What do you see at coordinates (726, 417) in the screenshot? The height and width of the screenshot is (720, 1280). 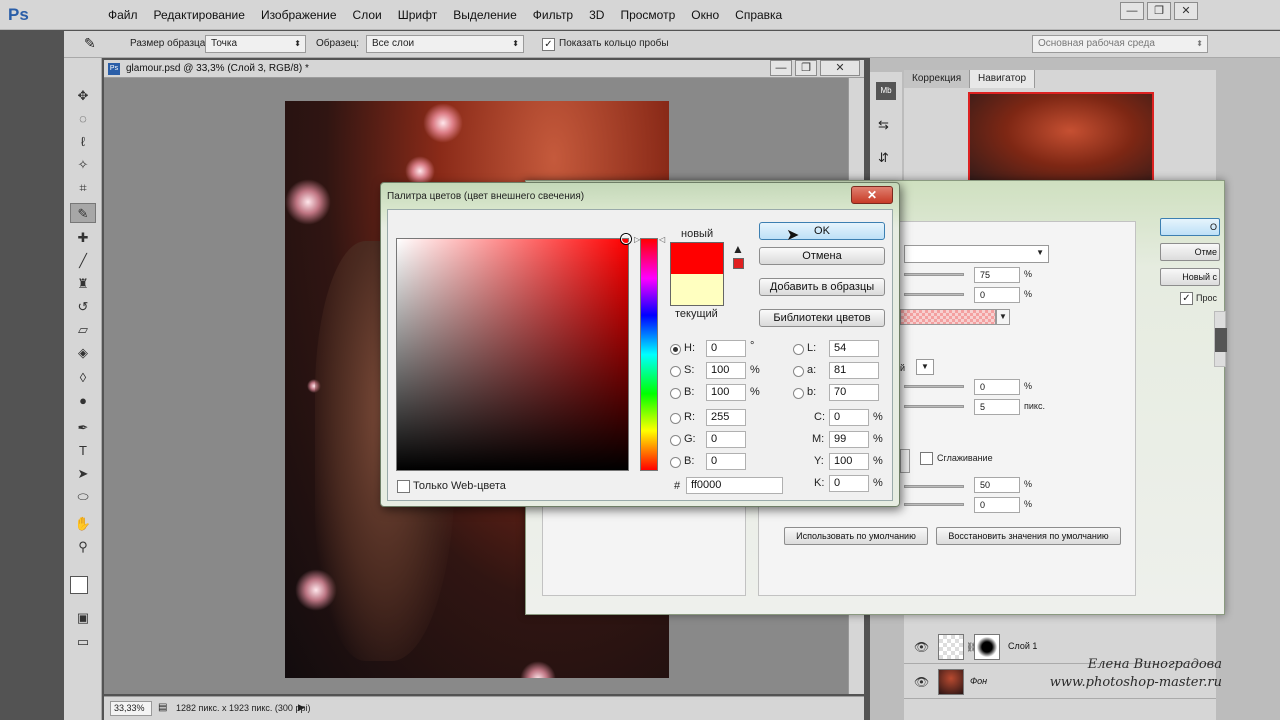 I see `red-input: 255` at bounding box center [726, 417].